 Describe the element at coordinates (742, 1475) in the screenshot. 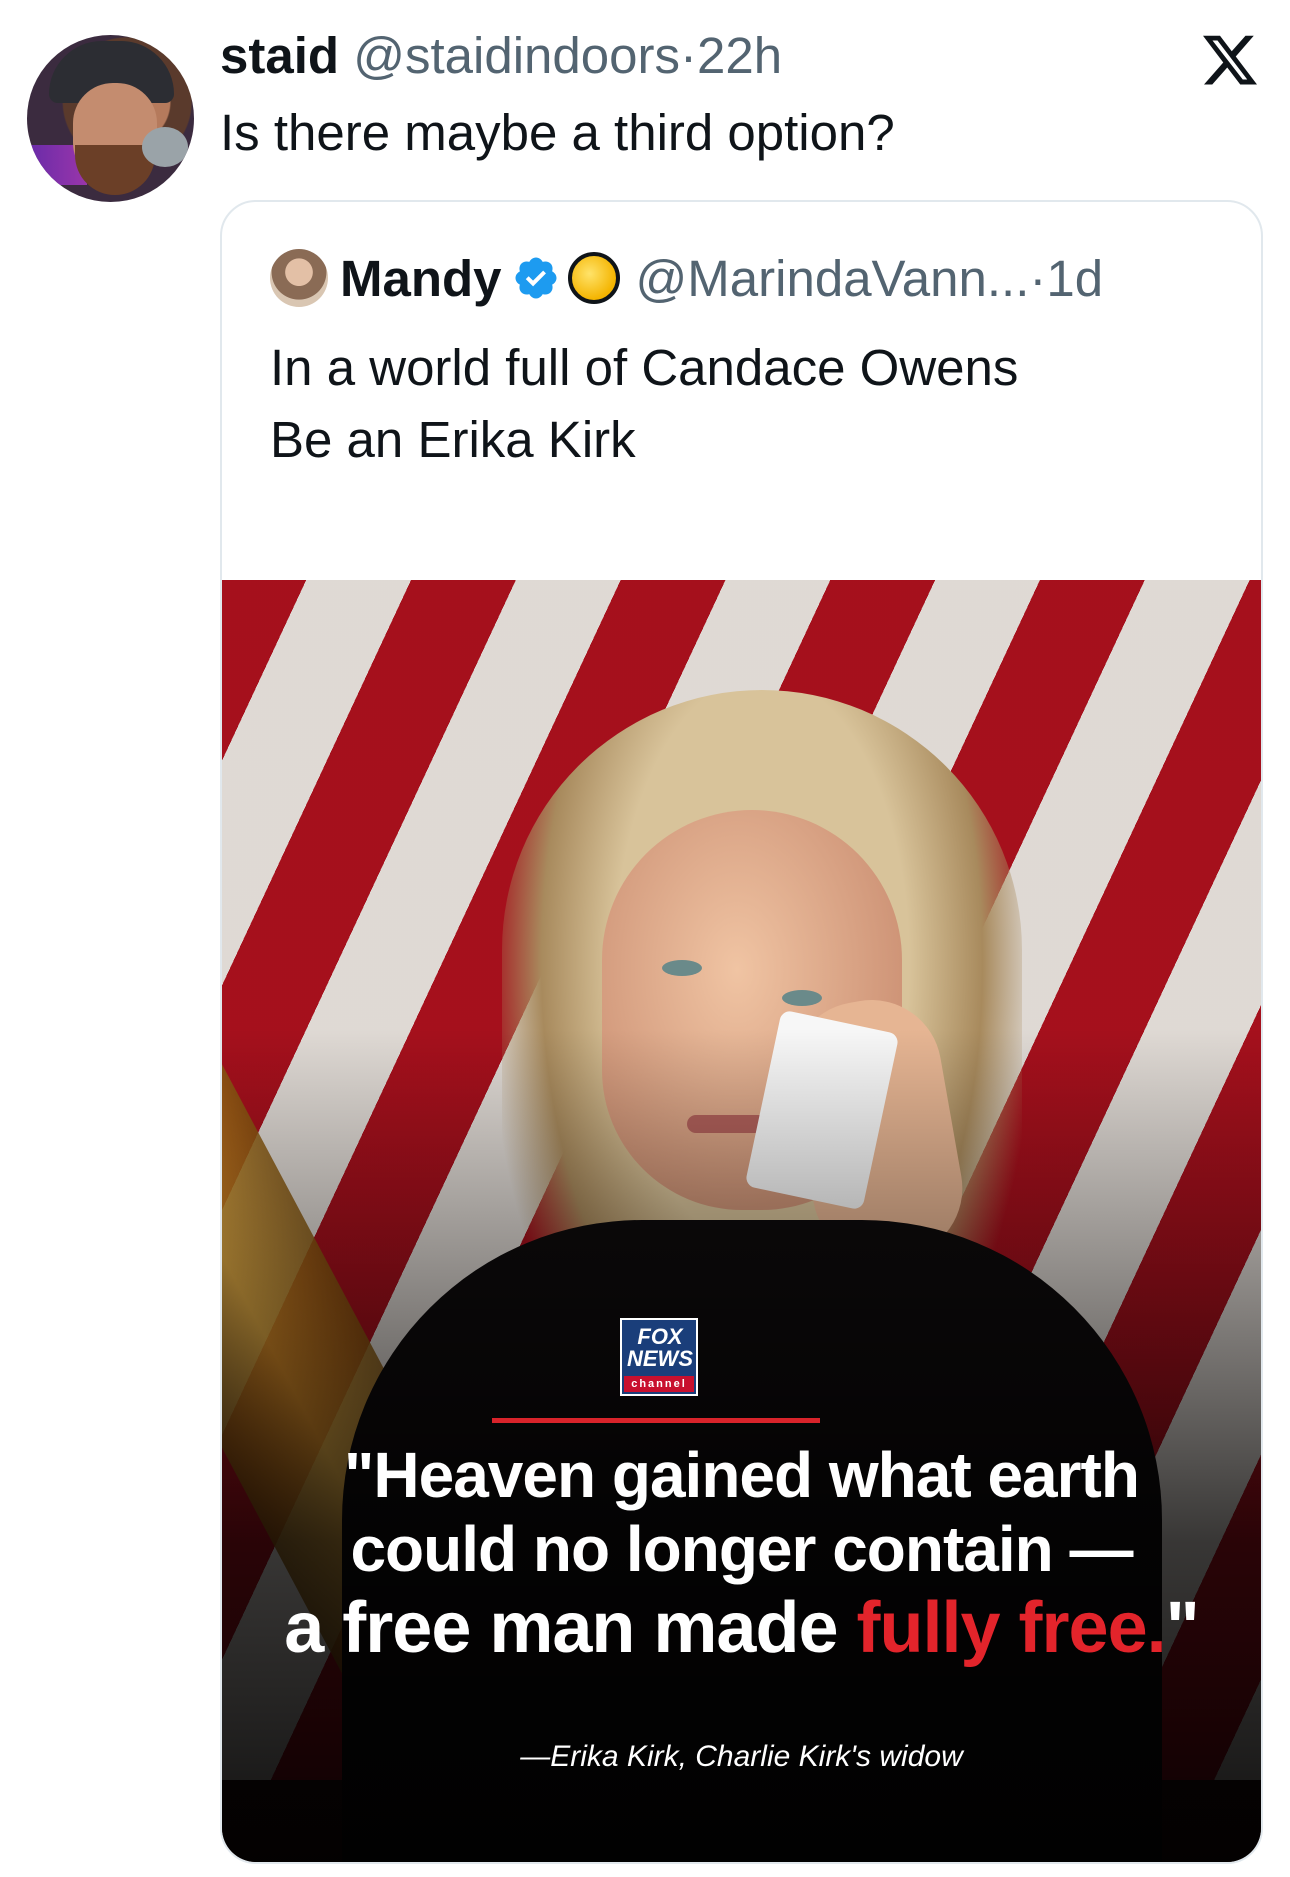

I see `image-quote-line-1: "Heaven gained what earth` at that location.